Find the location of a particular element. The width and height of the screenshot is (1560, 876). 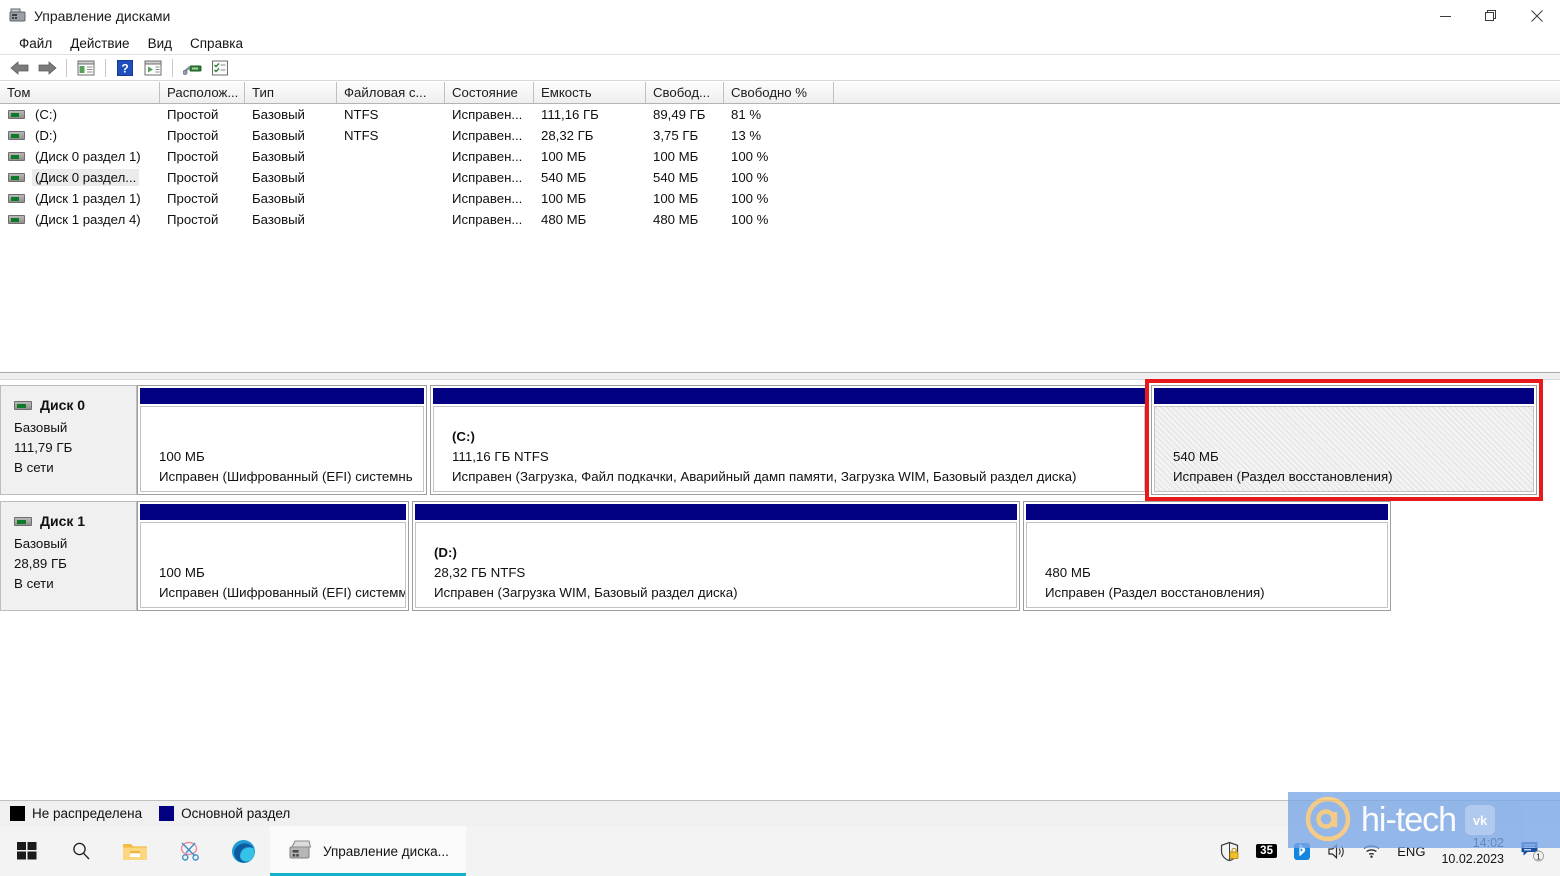

cell-volume: (Диск 1 раздел 1) is located at coordinates (80, 198).